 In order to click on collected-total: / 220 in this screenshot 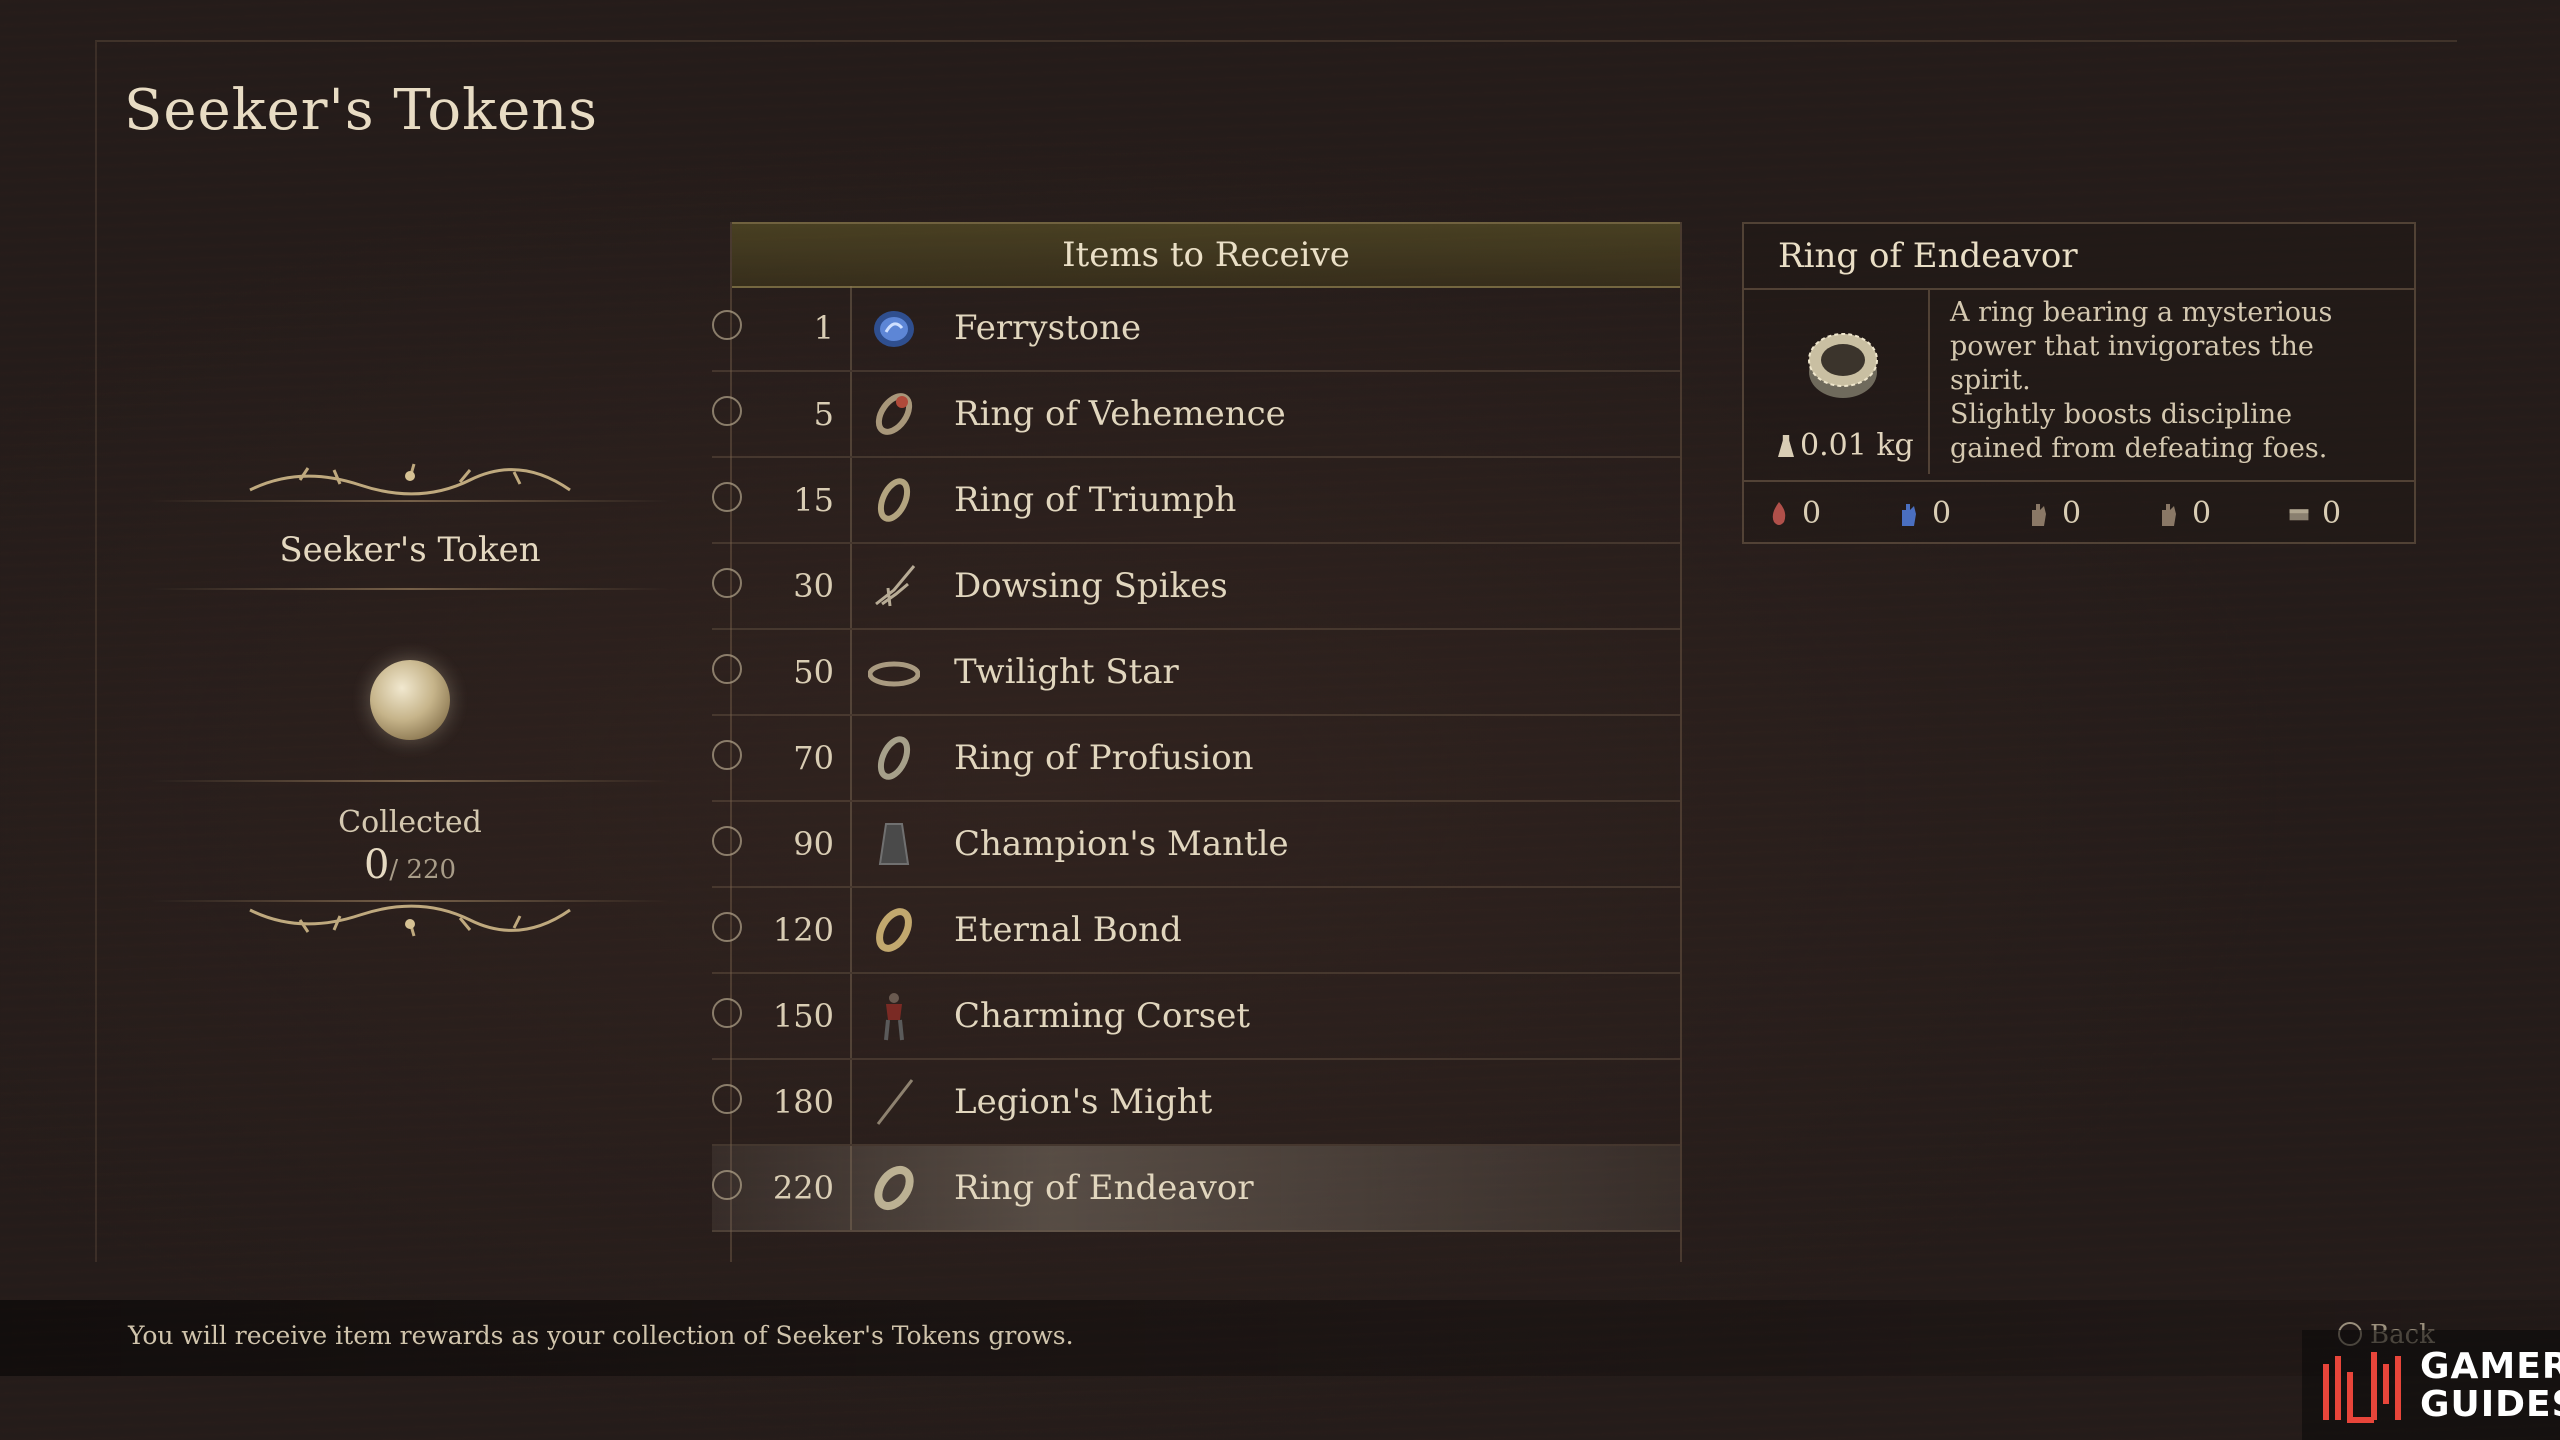, I will do `click(423, 870)`.